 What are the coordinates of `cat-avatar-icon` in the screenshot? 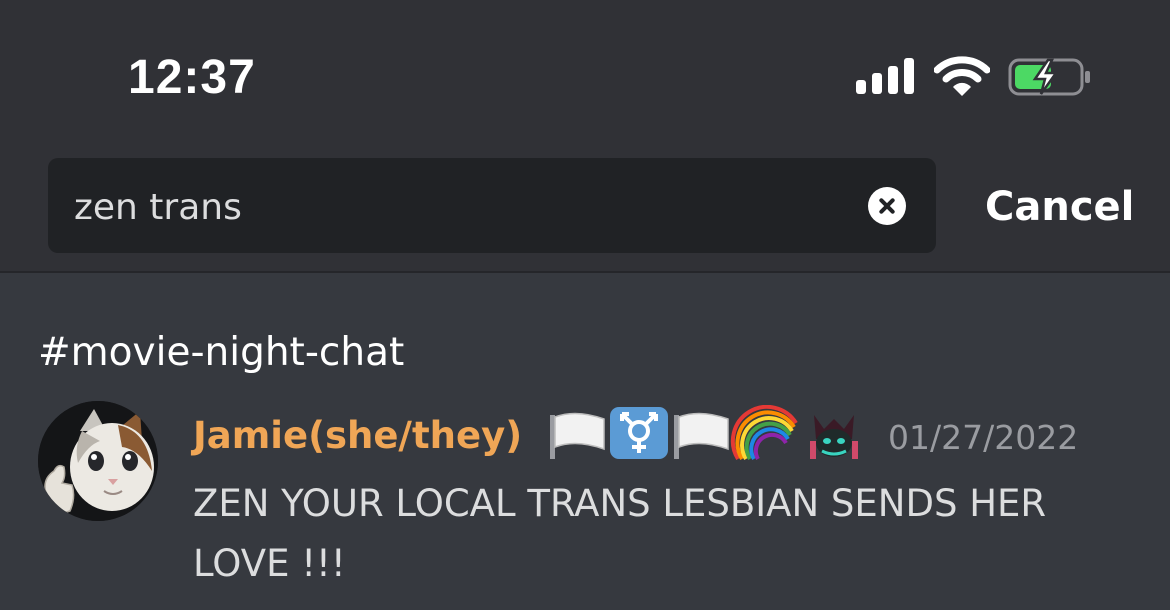 It's located at (98, 461).